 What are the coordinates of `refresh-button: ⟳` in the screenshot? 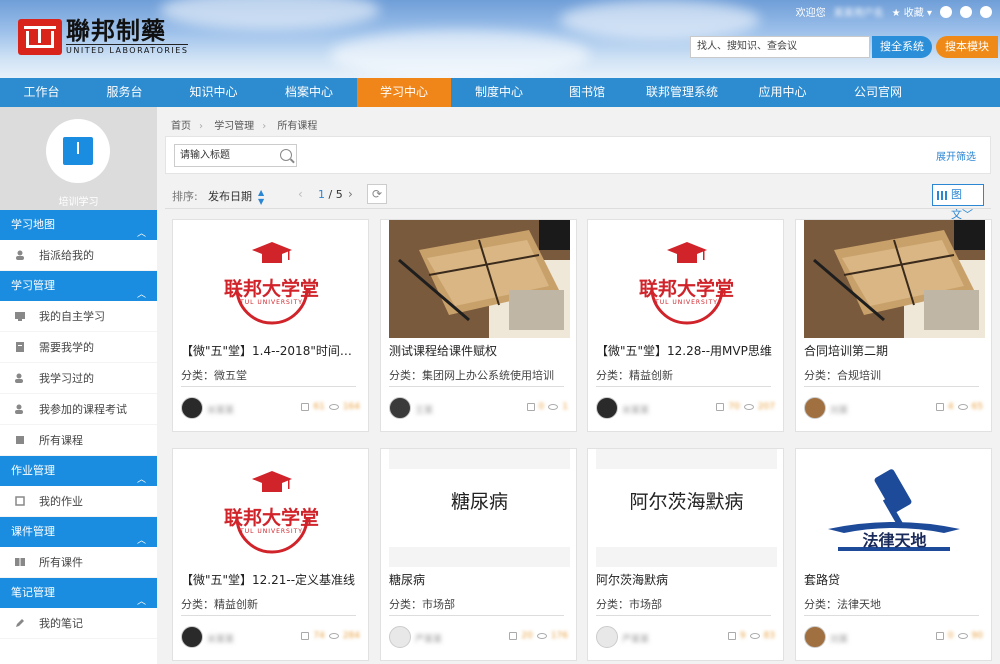 It's located at (377, 194).